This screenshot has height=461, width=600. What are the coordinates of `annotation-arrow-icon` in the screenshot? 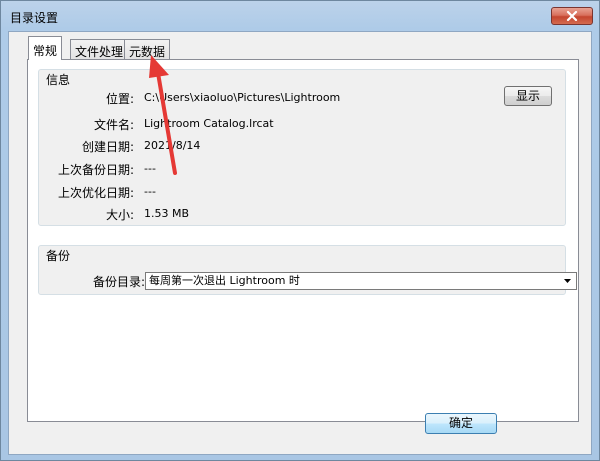 It's located at (163, 115).